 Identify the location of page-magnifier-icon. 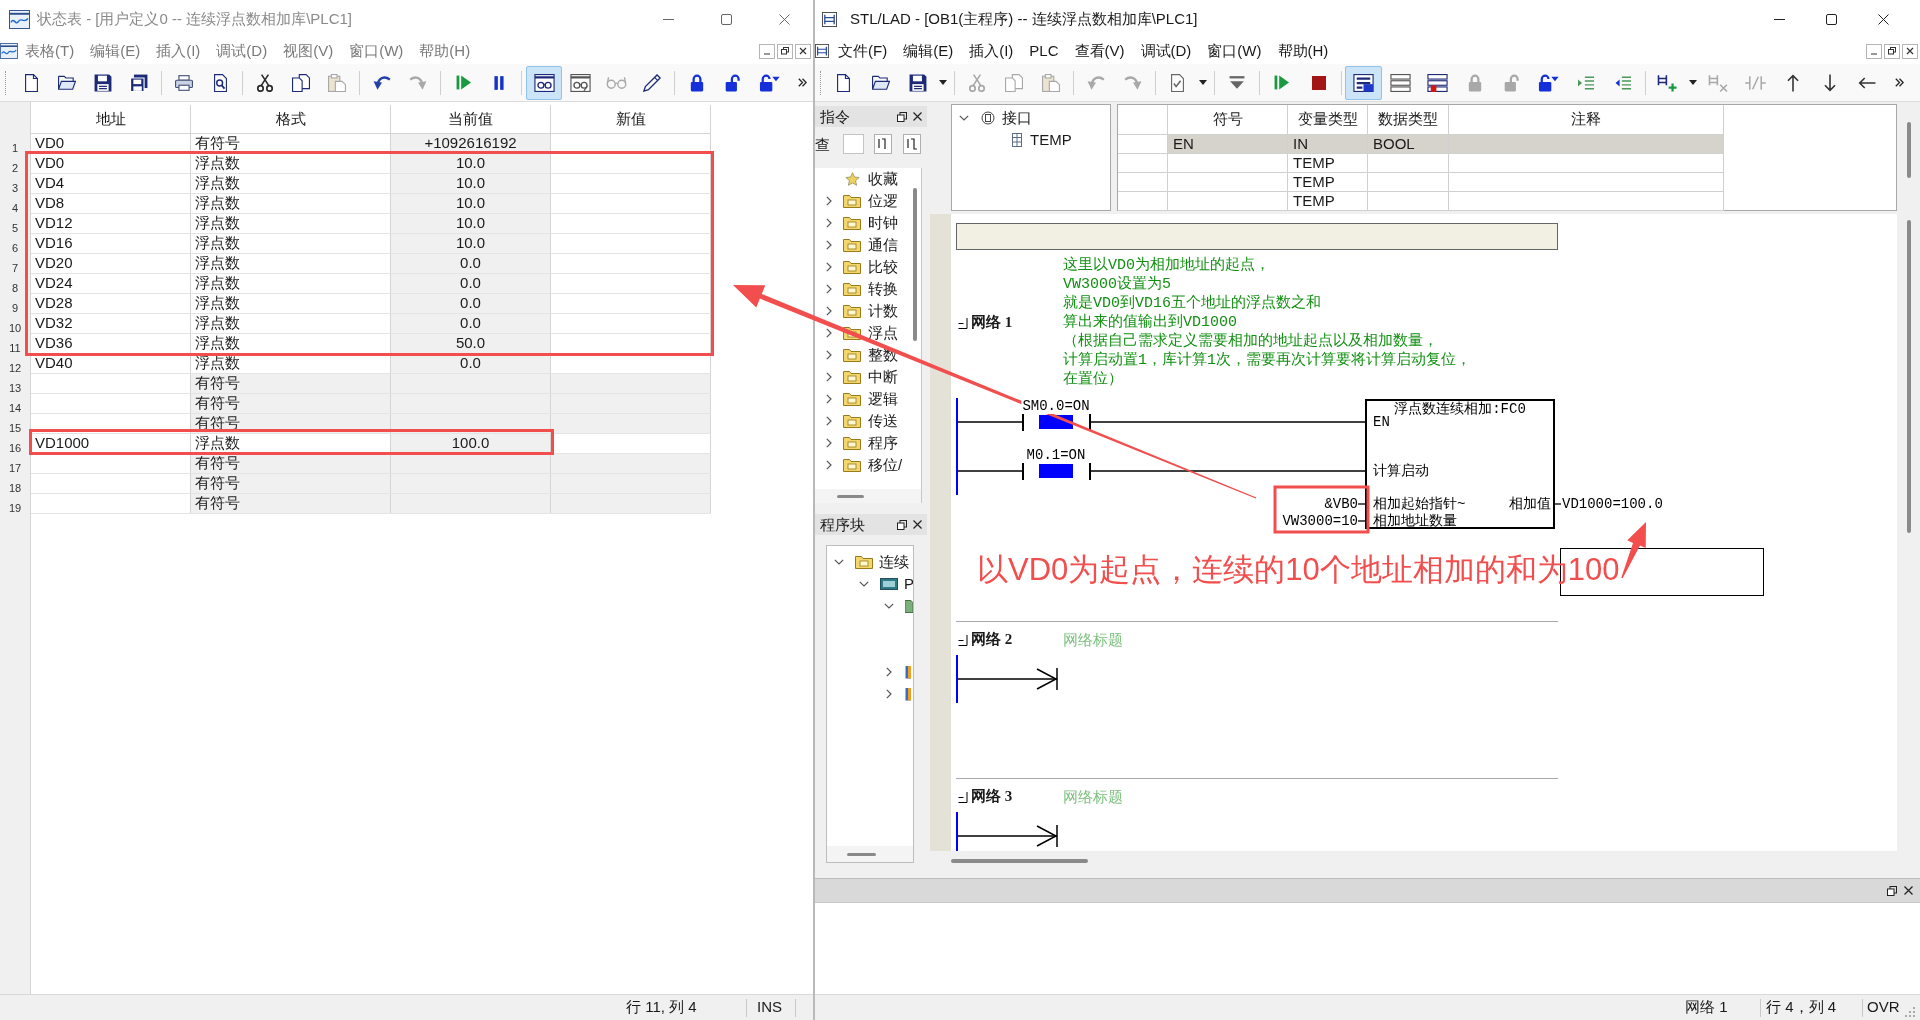
(220, 82).